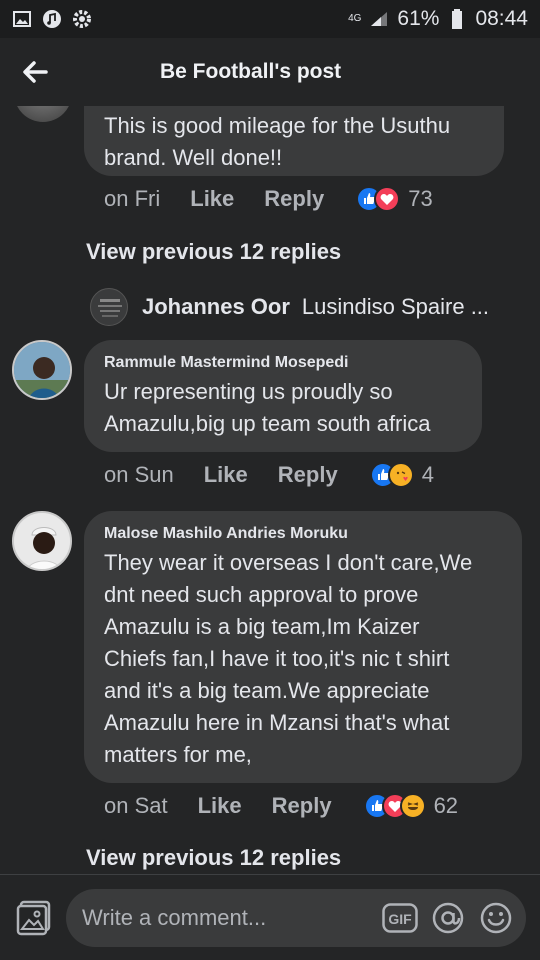  I want to click on gif-button: GIF, so click(400, 918).